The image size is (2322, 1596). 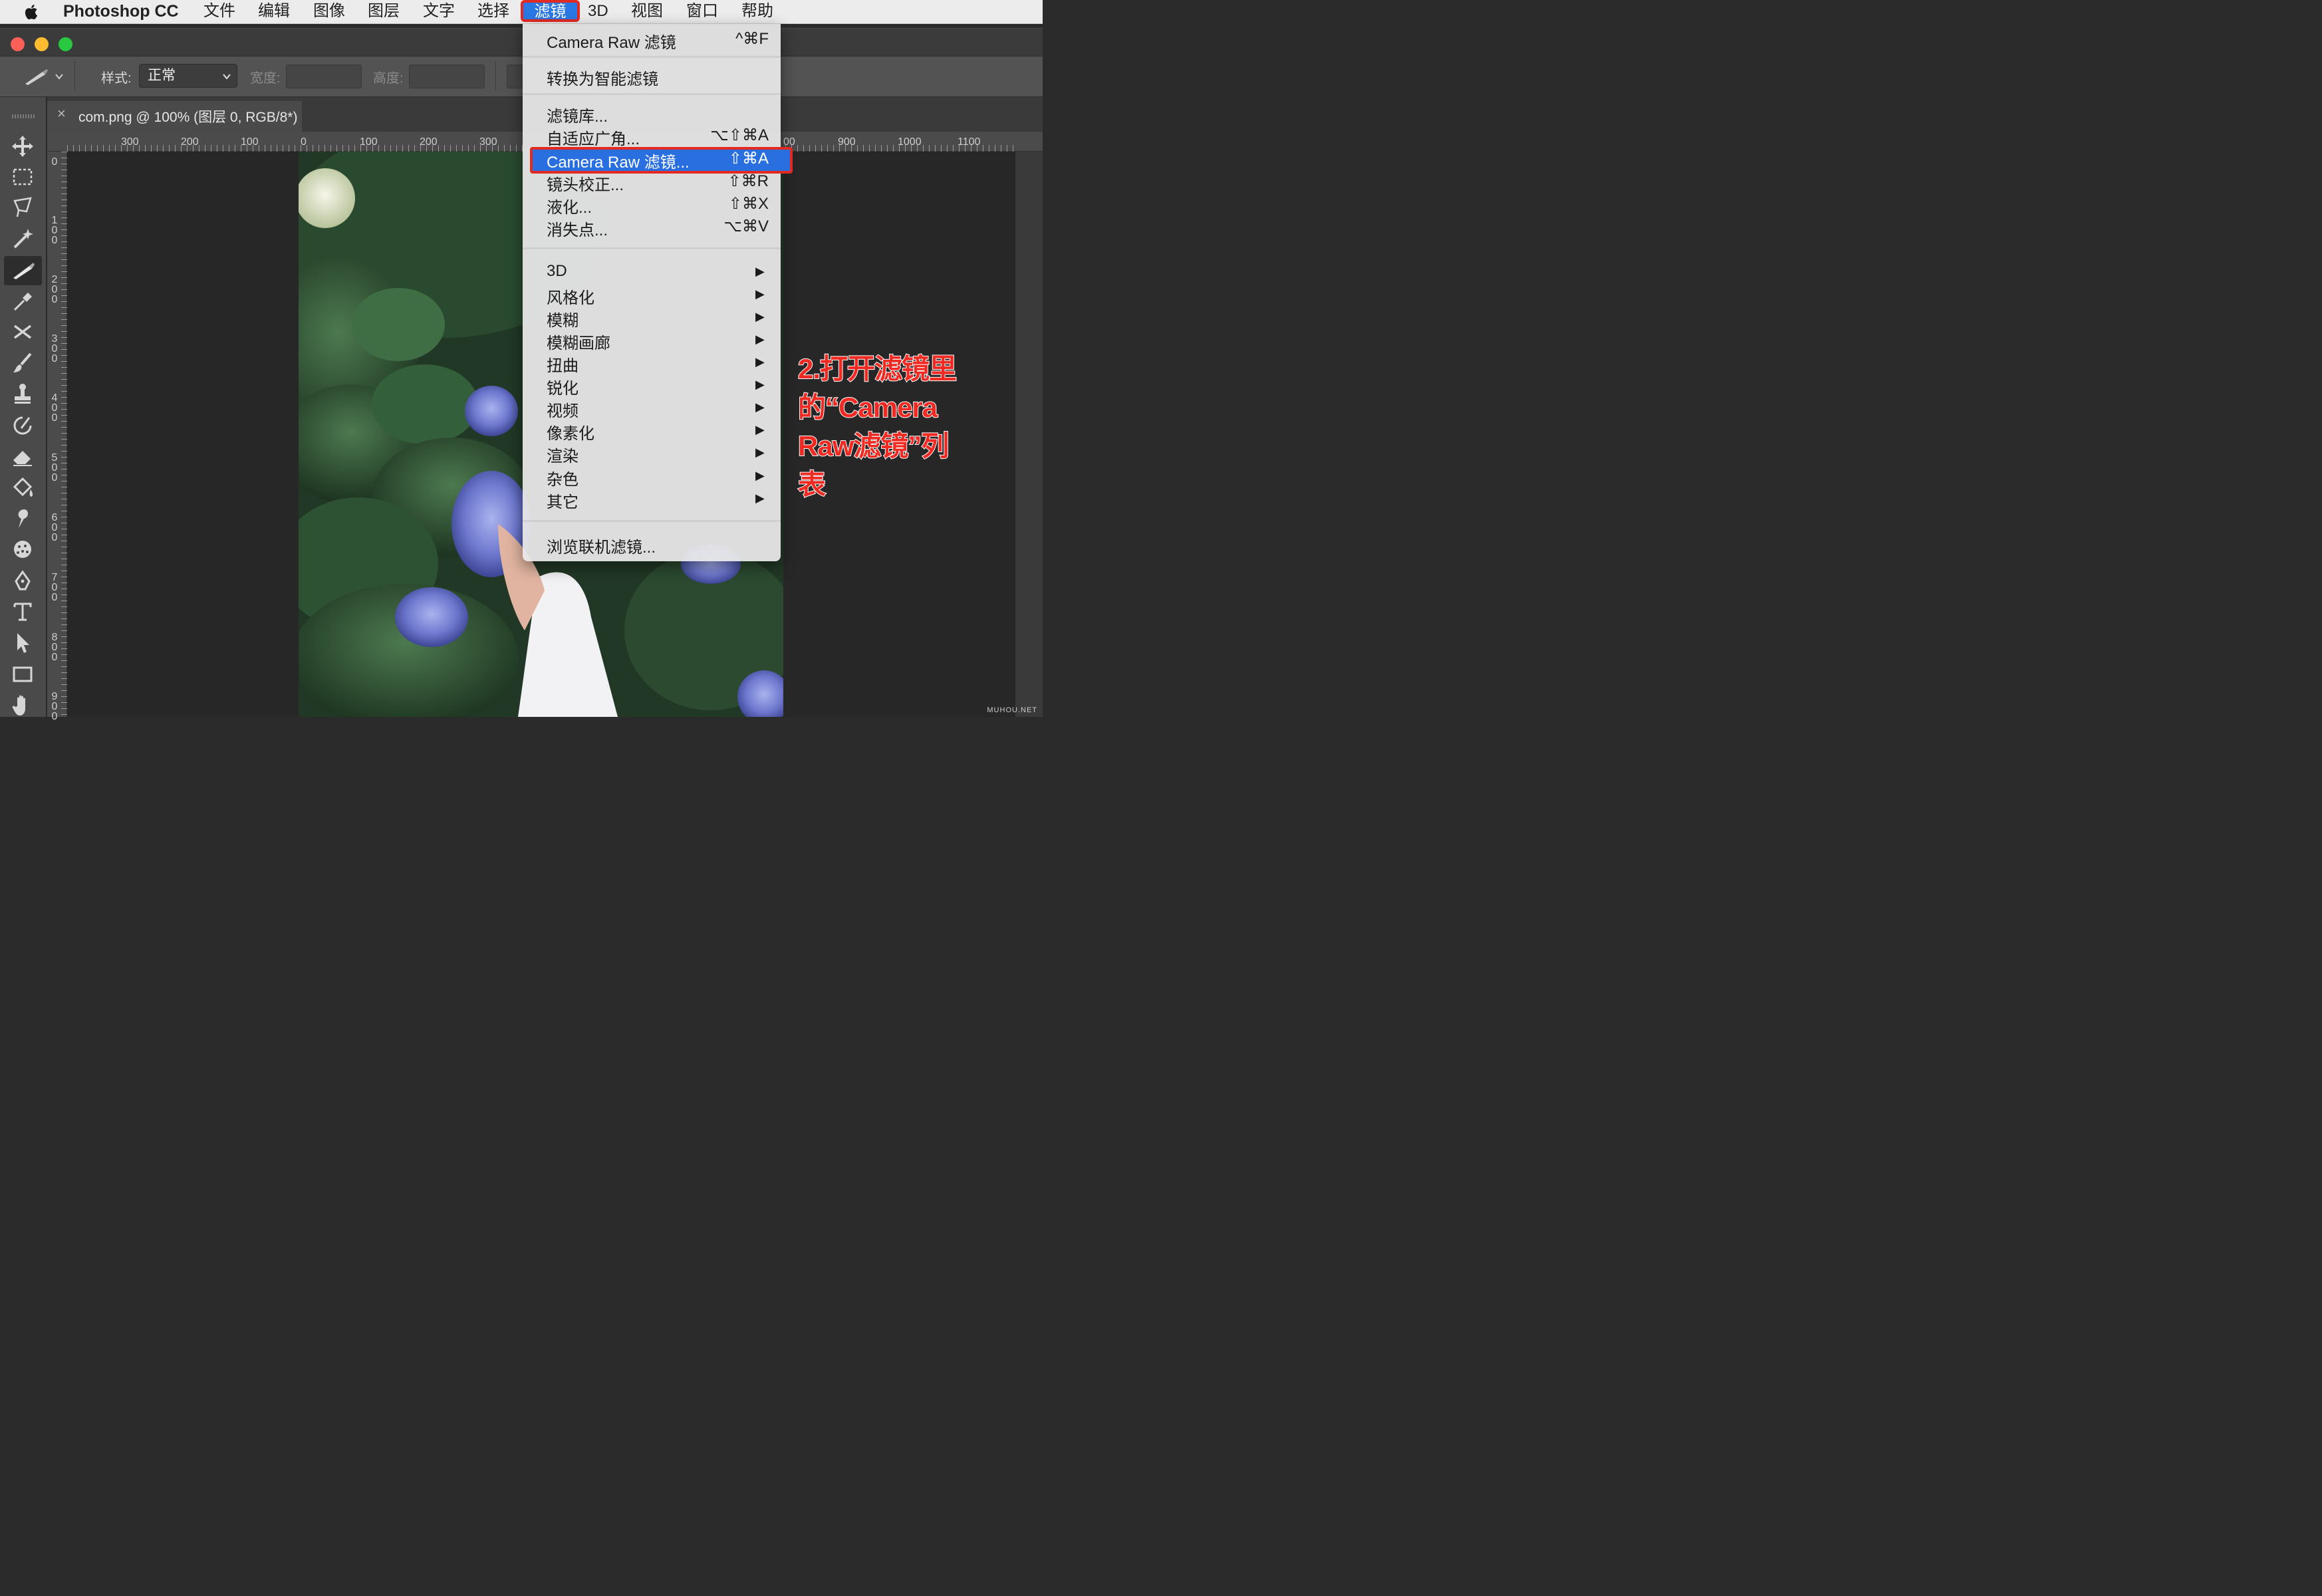 I want to click on tutorial-annotation: 2.打开滤镜里 的“Camera Raw滤镜”列 表, so click(x=884, y=427).